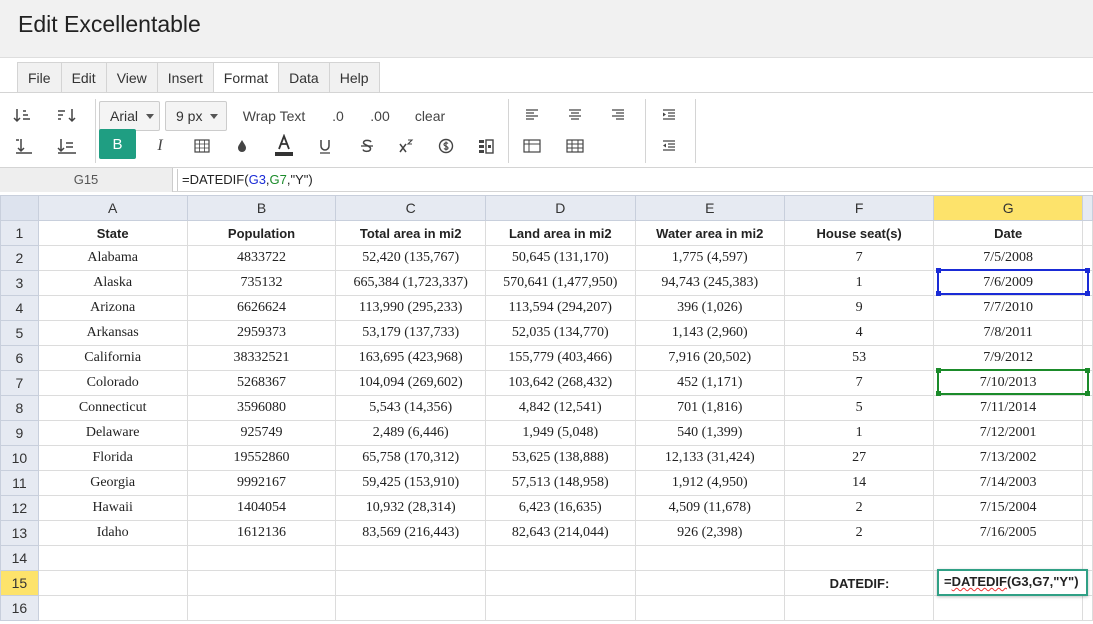 This screenshot has width=1093, height=624. Describe the element at coordinates (261, 433) in the screenshot. I see `cell-b9: 925749` at that location.